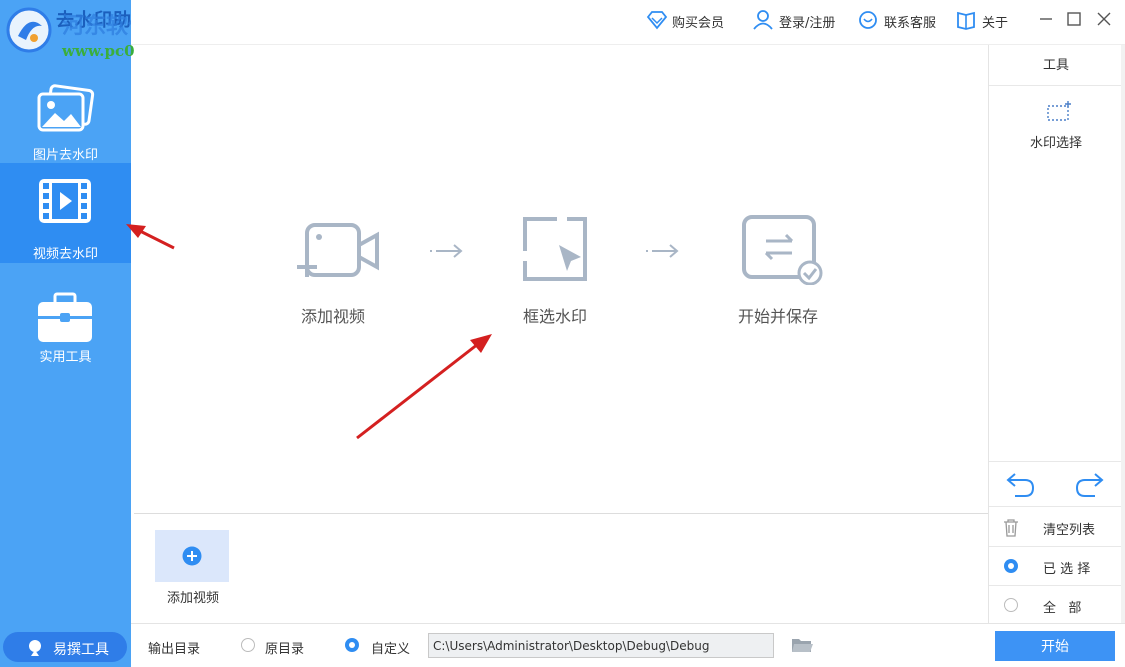  What do you see at coordinates (807, 23) in the screenshot?
I see `login-register-label: 登录/注册` at bounding box center [807, 23].